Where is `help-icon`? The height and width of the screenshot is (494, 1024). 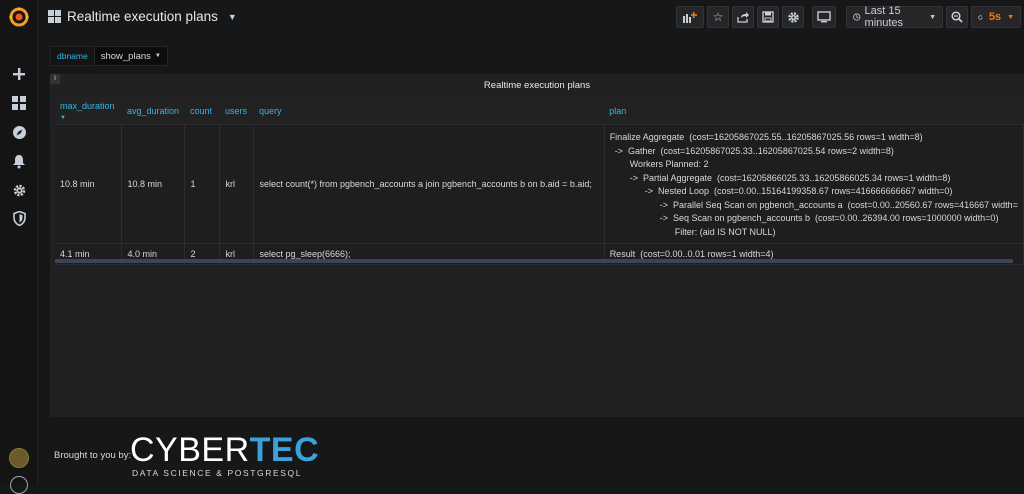 help-icon is located at coordinates (19, 485).